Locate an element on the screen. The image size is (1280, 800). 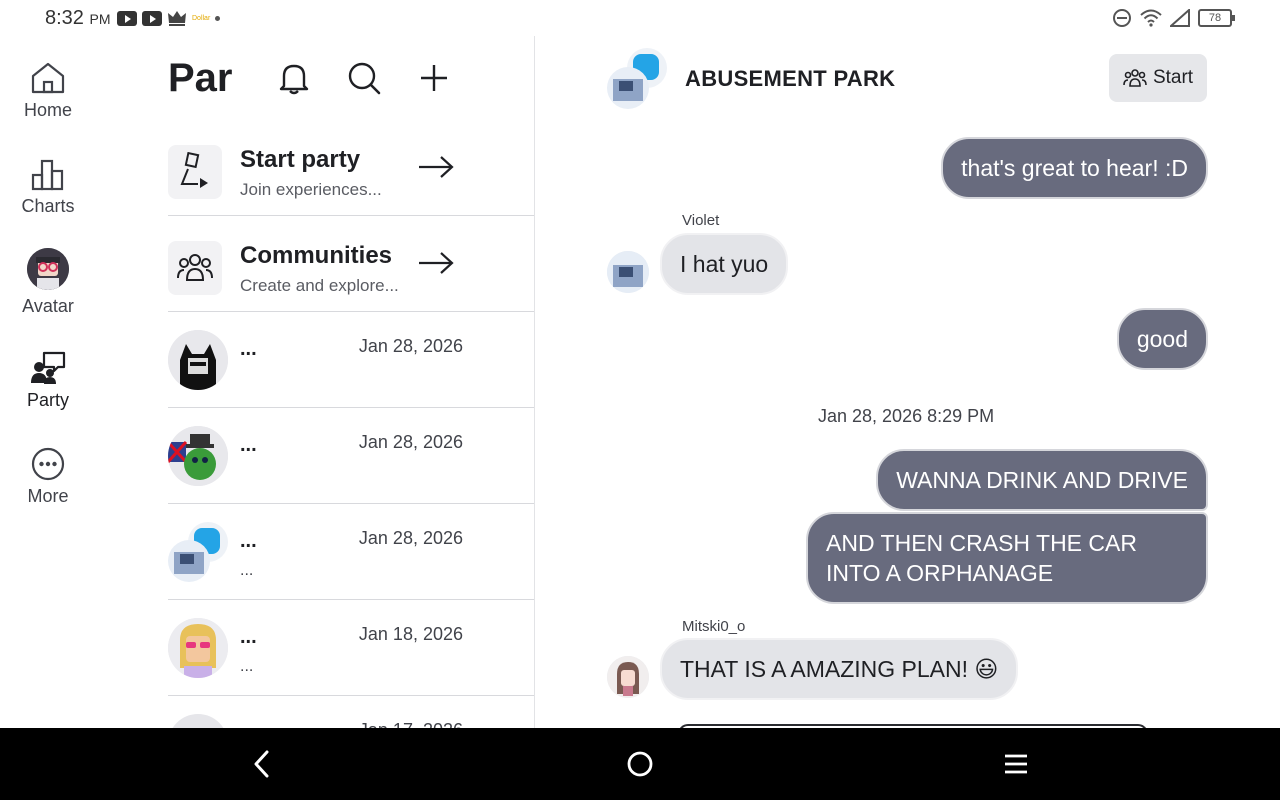
conversation-date: Jan 17, 2026 is located at coordinates (411, 724).